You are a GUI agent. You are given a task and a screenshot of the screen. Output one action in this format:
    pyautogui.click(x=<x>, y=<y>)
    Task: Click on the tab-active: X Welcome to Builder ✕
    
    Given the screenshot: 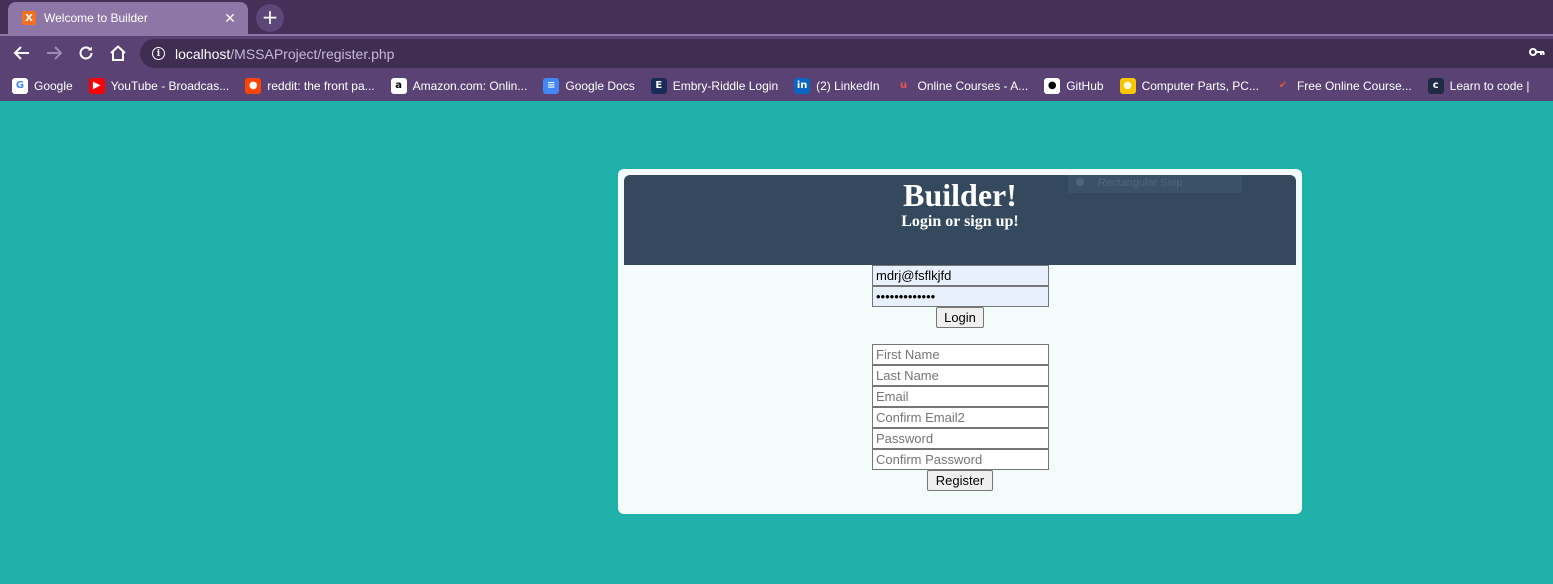 What is the action you would take?
    pyautogui.click(x=128, y=18)
    